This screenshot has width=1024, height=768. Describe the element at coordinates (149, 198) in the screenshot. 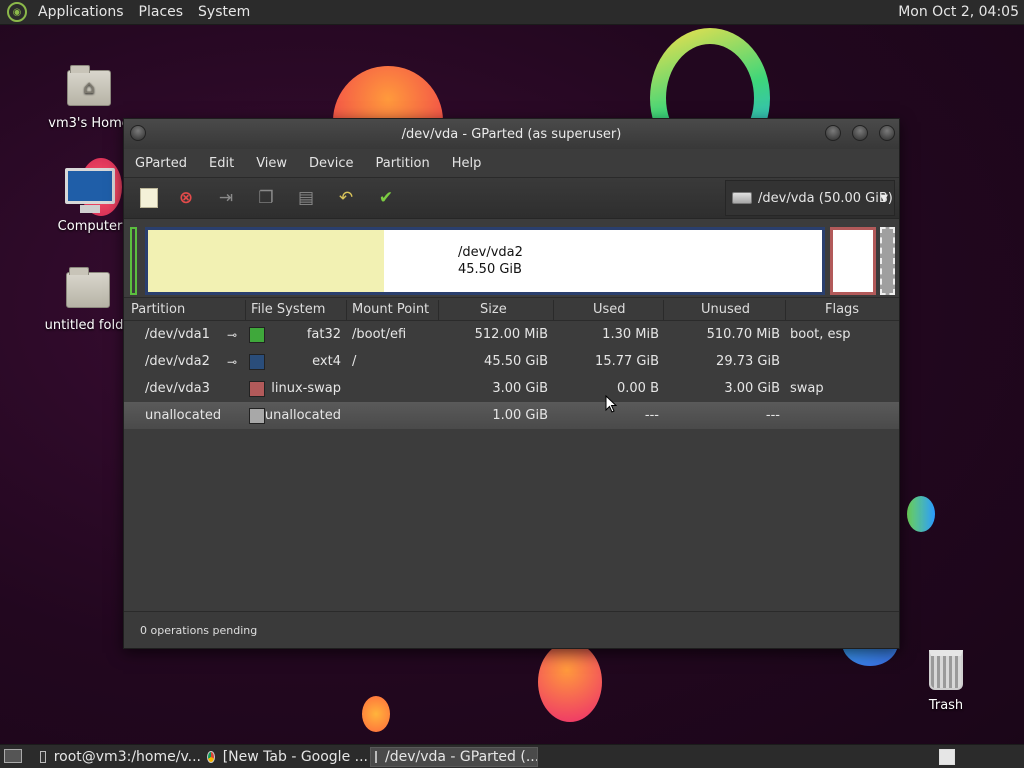

I see `new-partition-icon` at that location.